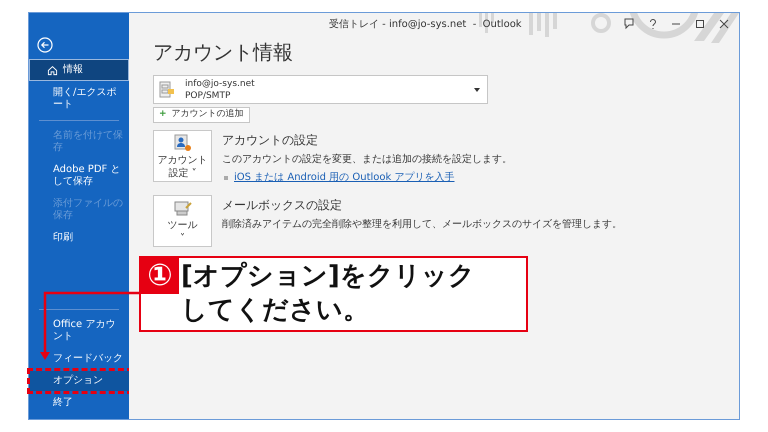  I want to click on bullet-icon, so click(226, 178).